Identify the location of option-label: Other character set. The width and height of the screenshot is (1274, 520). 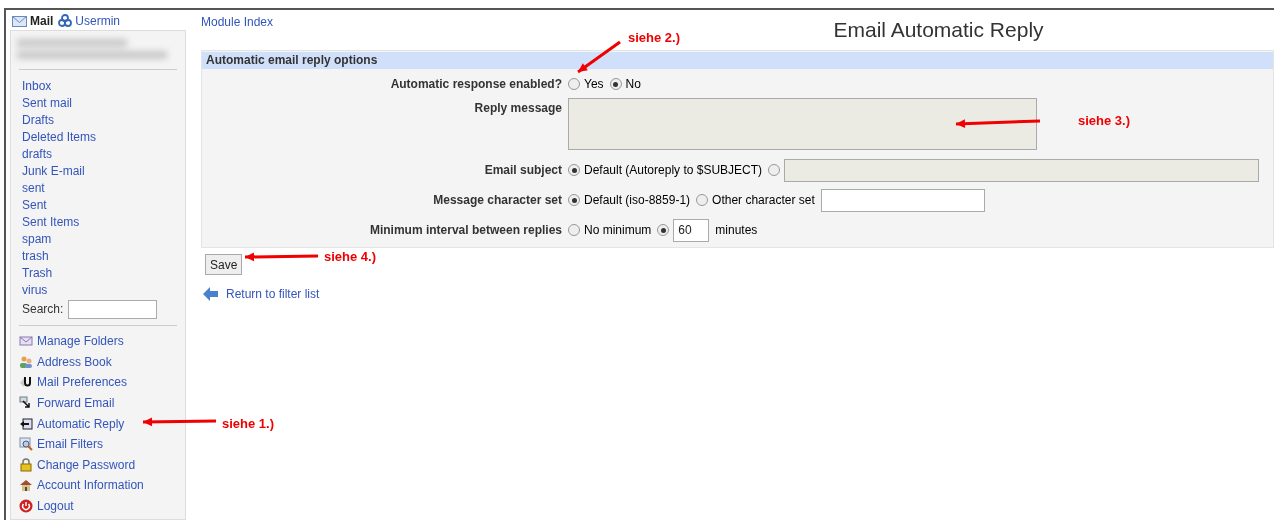
(763, 200).